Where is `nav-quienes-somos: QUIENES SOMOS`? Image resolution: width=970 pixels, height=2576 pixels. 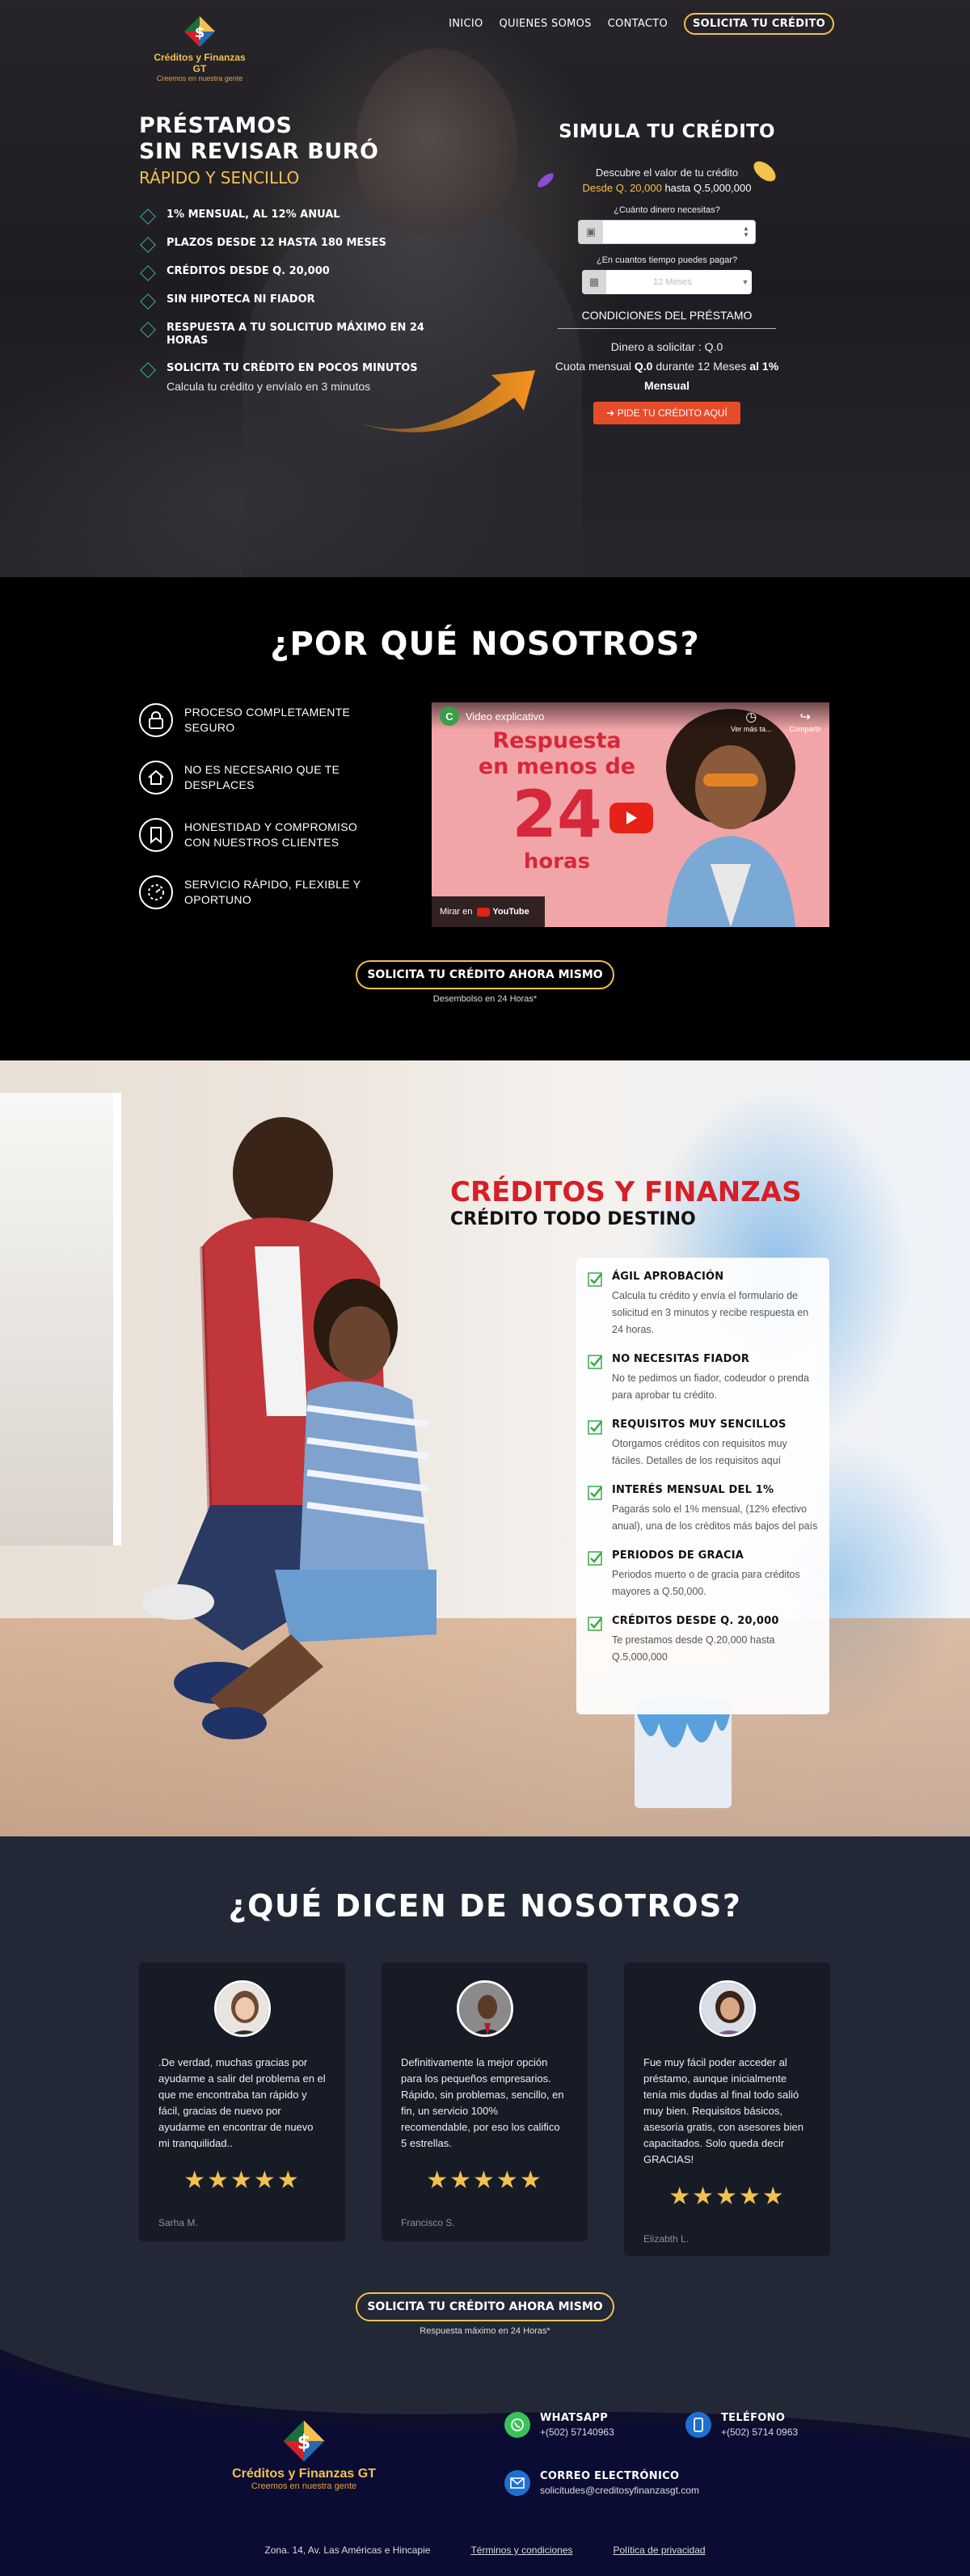
nav-quienes-somos: QUIENES SOMOS is located at coordinates (546, 24).